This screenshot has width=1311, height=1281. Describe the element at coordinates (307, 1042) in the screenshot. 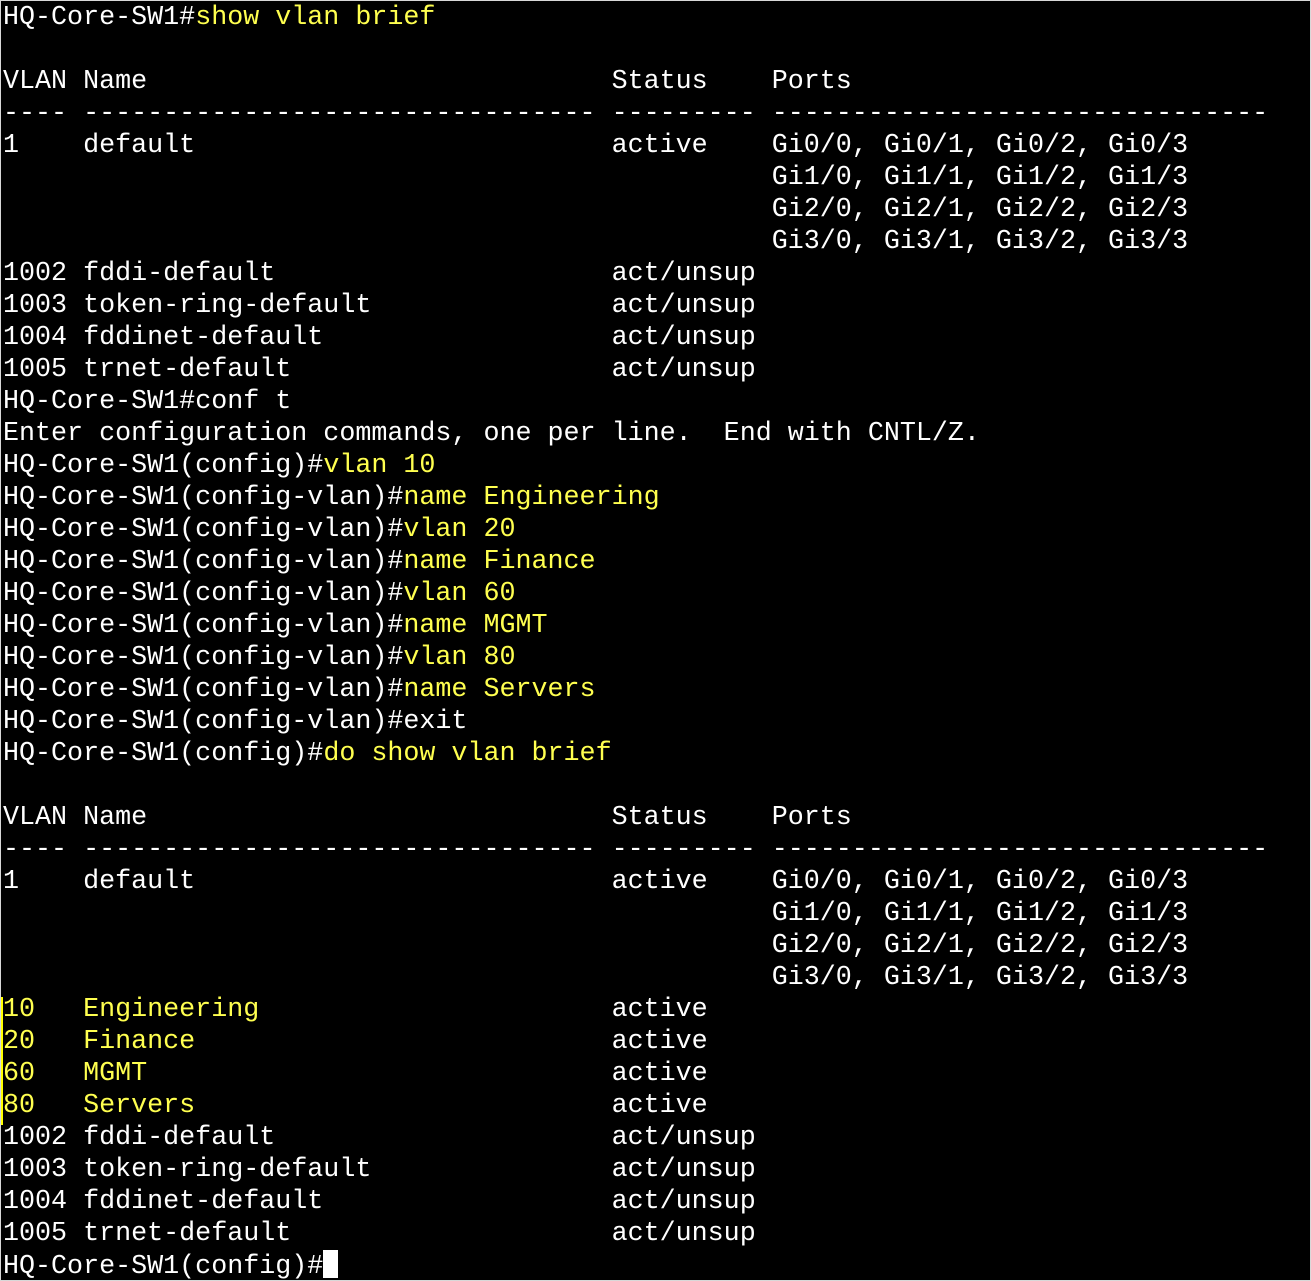

I see `command-text: 20 Finance` at that location.